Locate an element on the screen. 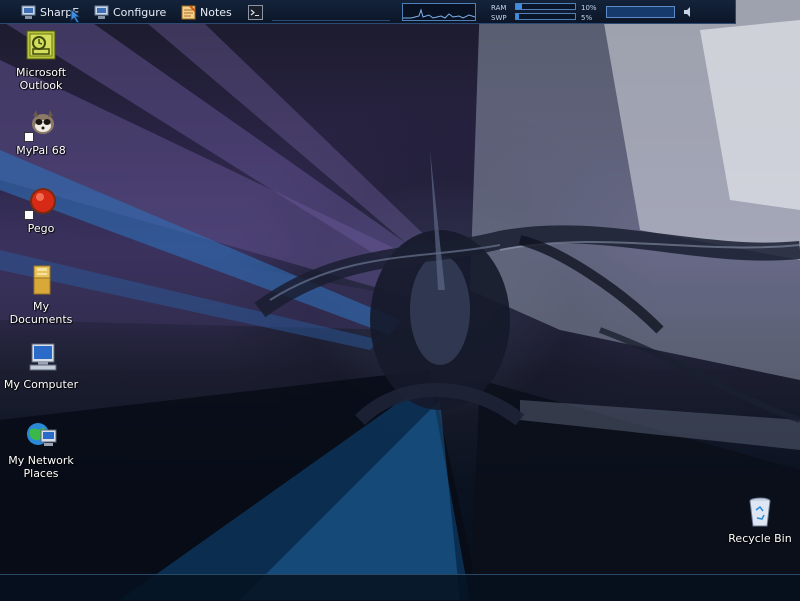 The width and height of the screenshot is (800, 601). swp-percent: 5% is located at coordinates (587, 18).